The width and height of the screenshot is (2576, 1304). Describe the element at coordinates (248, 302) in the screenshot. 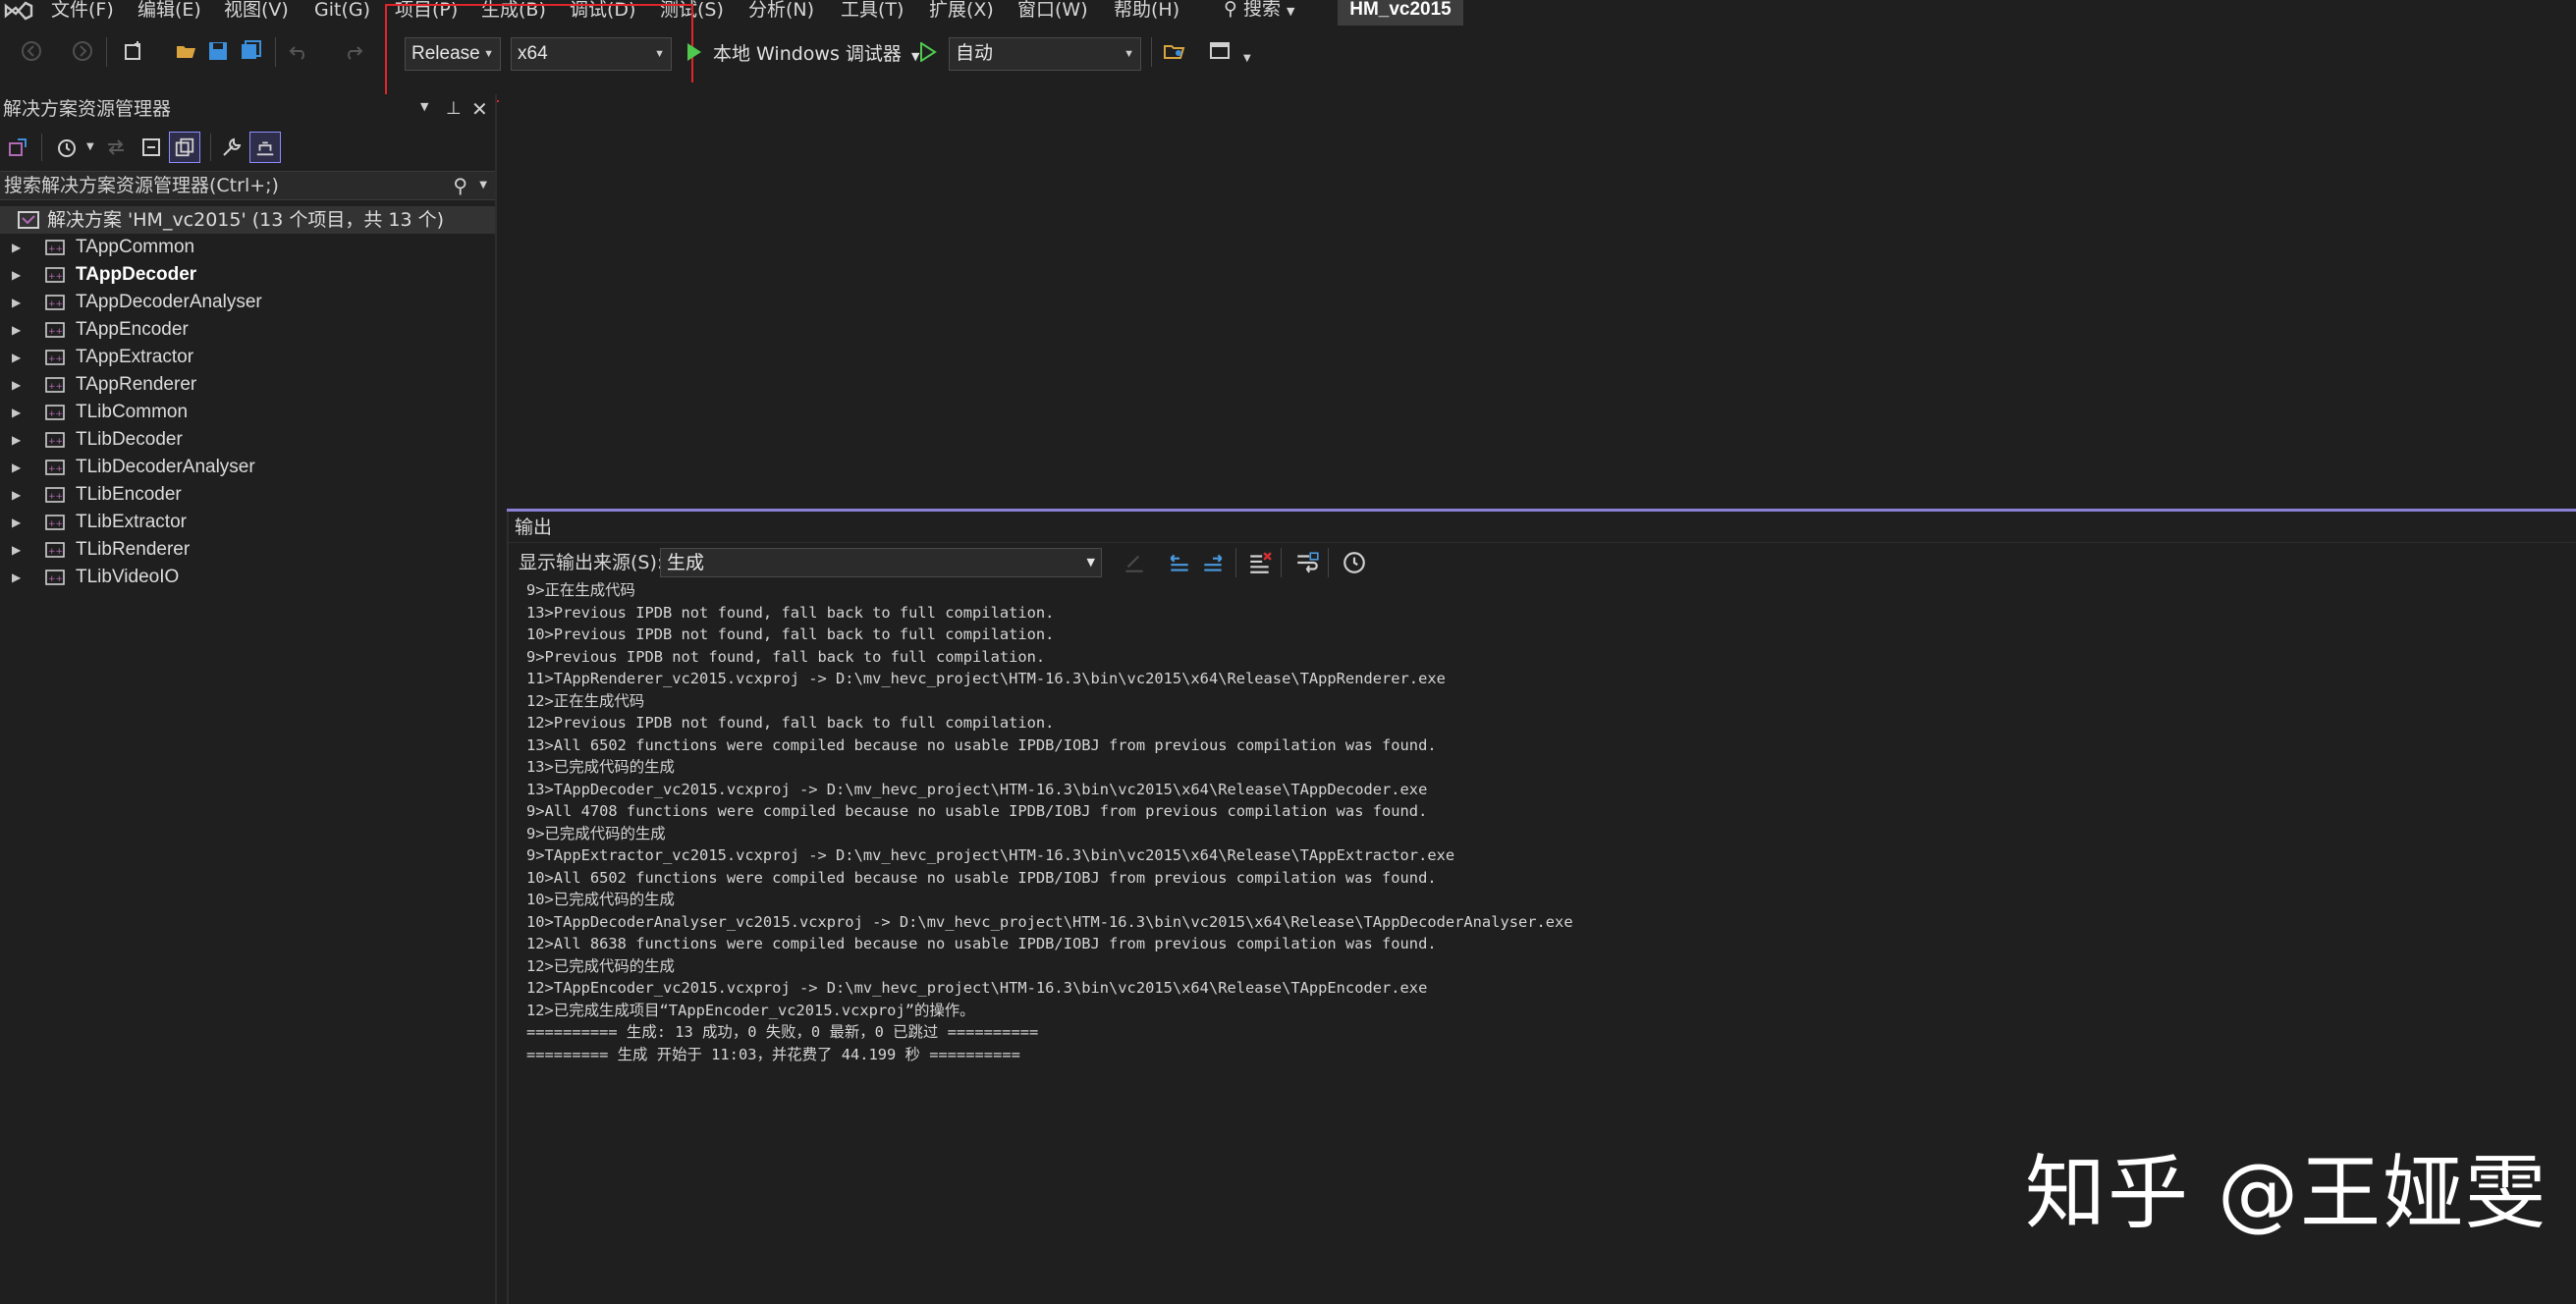

I see `project-node: ▶ ++ TAppDecoderAnalyser` at that location.